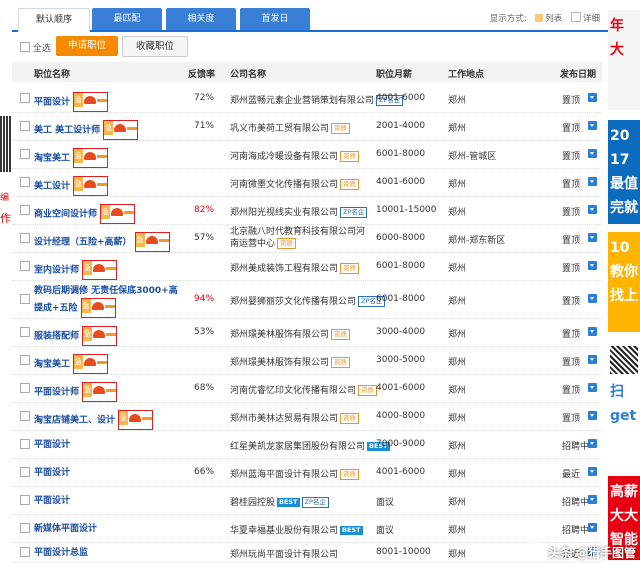 Image resolution: width=640 pixels, height=563 pixels. I want to click on table-row: 淘宝店铺美工、设计急 郑州市美林达贸易有限公司 资质 4000-8000 郑州 置顶, so click(307, 416).